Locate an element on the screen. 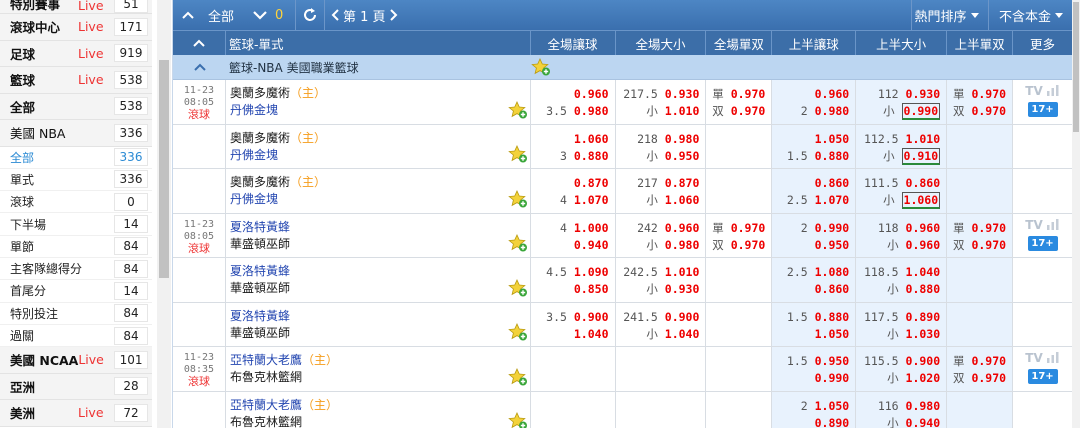 This screenshot has height=428, width=1080. odds-line: 小 0.910 is located at coordinates (902, 156).